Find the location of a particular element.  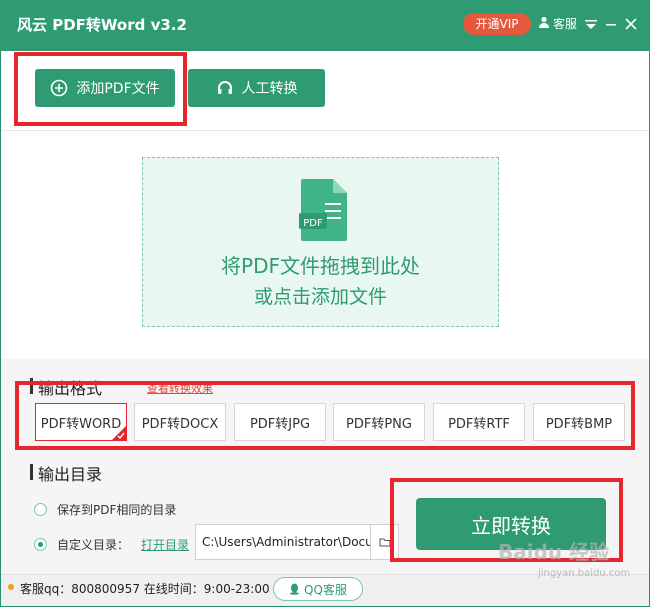

format-option-docx: PDF转DOCX is located at coordinates (180, 422).